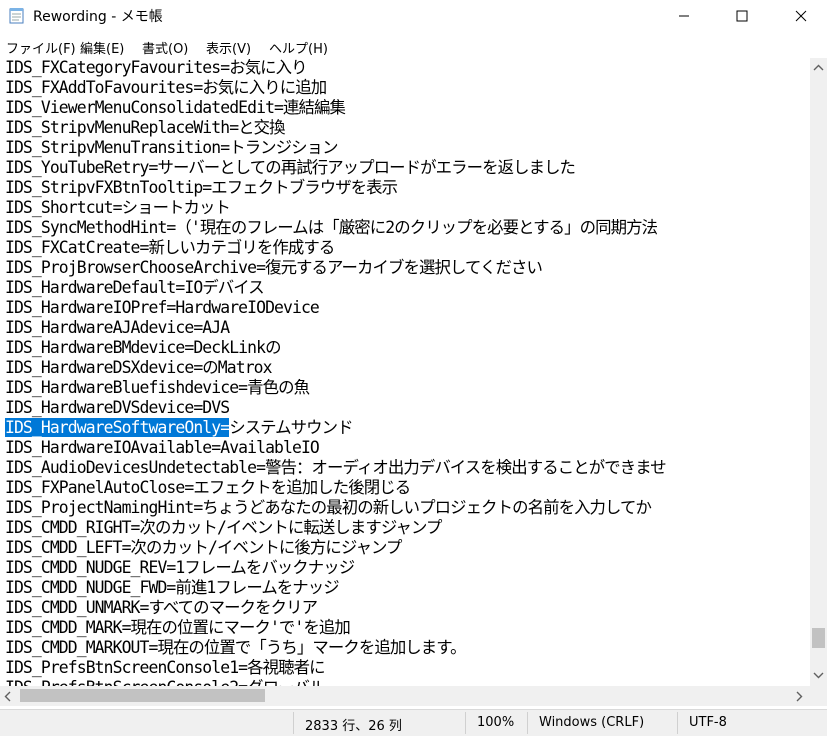  Describe the element at coordinates (98, 17) in the screenshot. I see `window-title: Rewording - メモ帳` at that location.